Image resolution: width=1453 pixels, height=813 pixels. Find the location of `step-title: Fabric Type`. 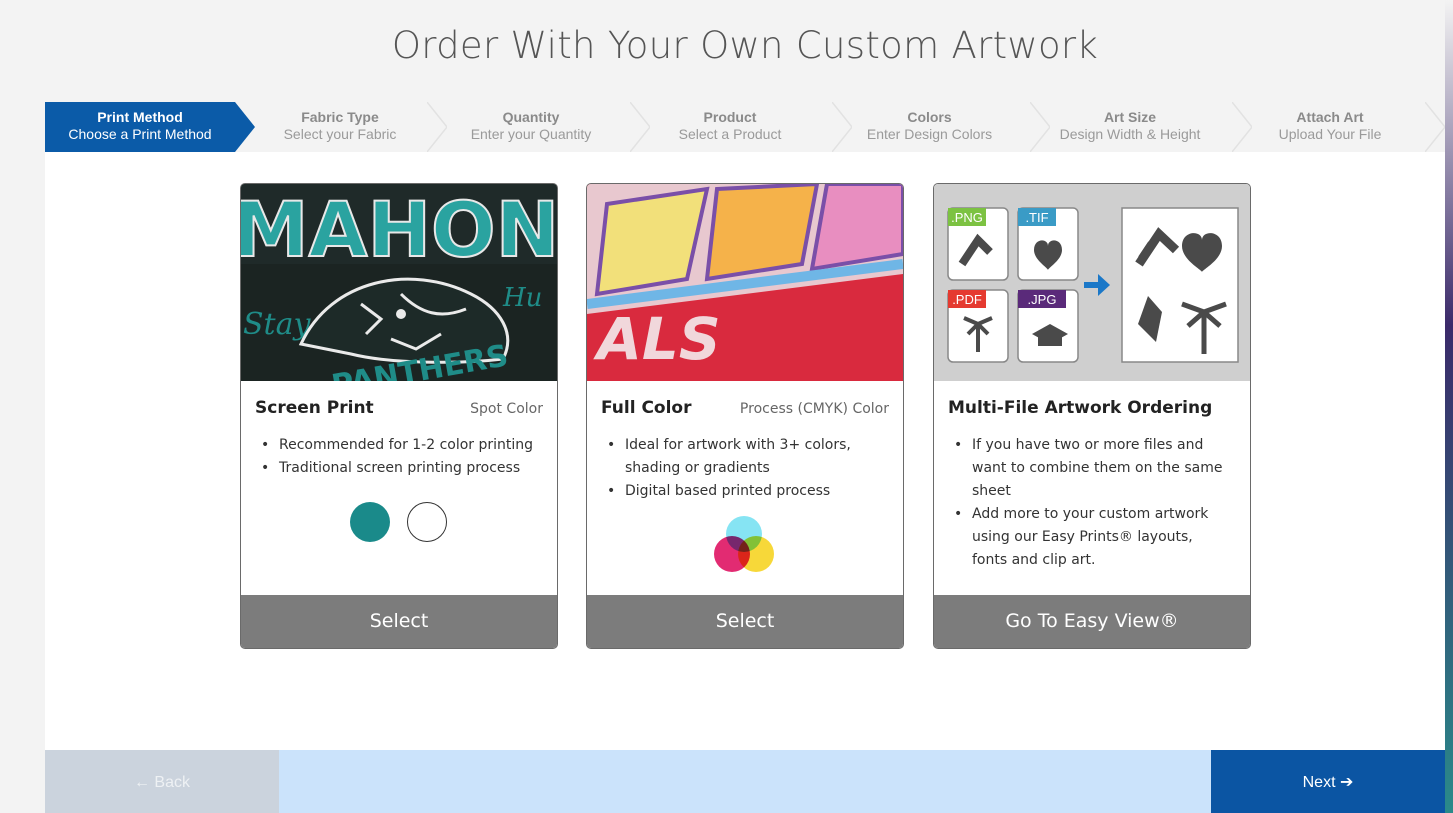

step-title: Fabric Type is located at coordinates (340, 117).